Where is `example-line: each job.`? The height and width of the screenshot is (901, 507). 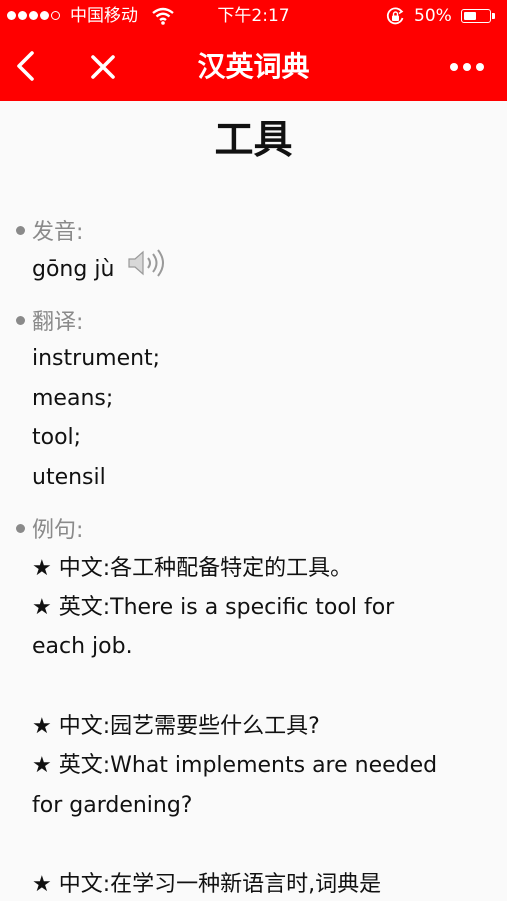
example-line: each job. is located at coordinates (82, 646).